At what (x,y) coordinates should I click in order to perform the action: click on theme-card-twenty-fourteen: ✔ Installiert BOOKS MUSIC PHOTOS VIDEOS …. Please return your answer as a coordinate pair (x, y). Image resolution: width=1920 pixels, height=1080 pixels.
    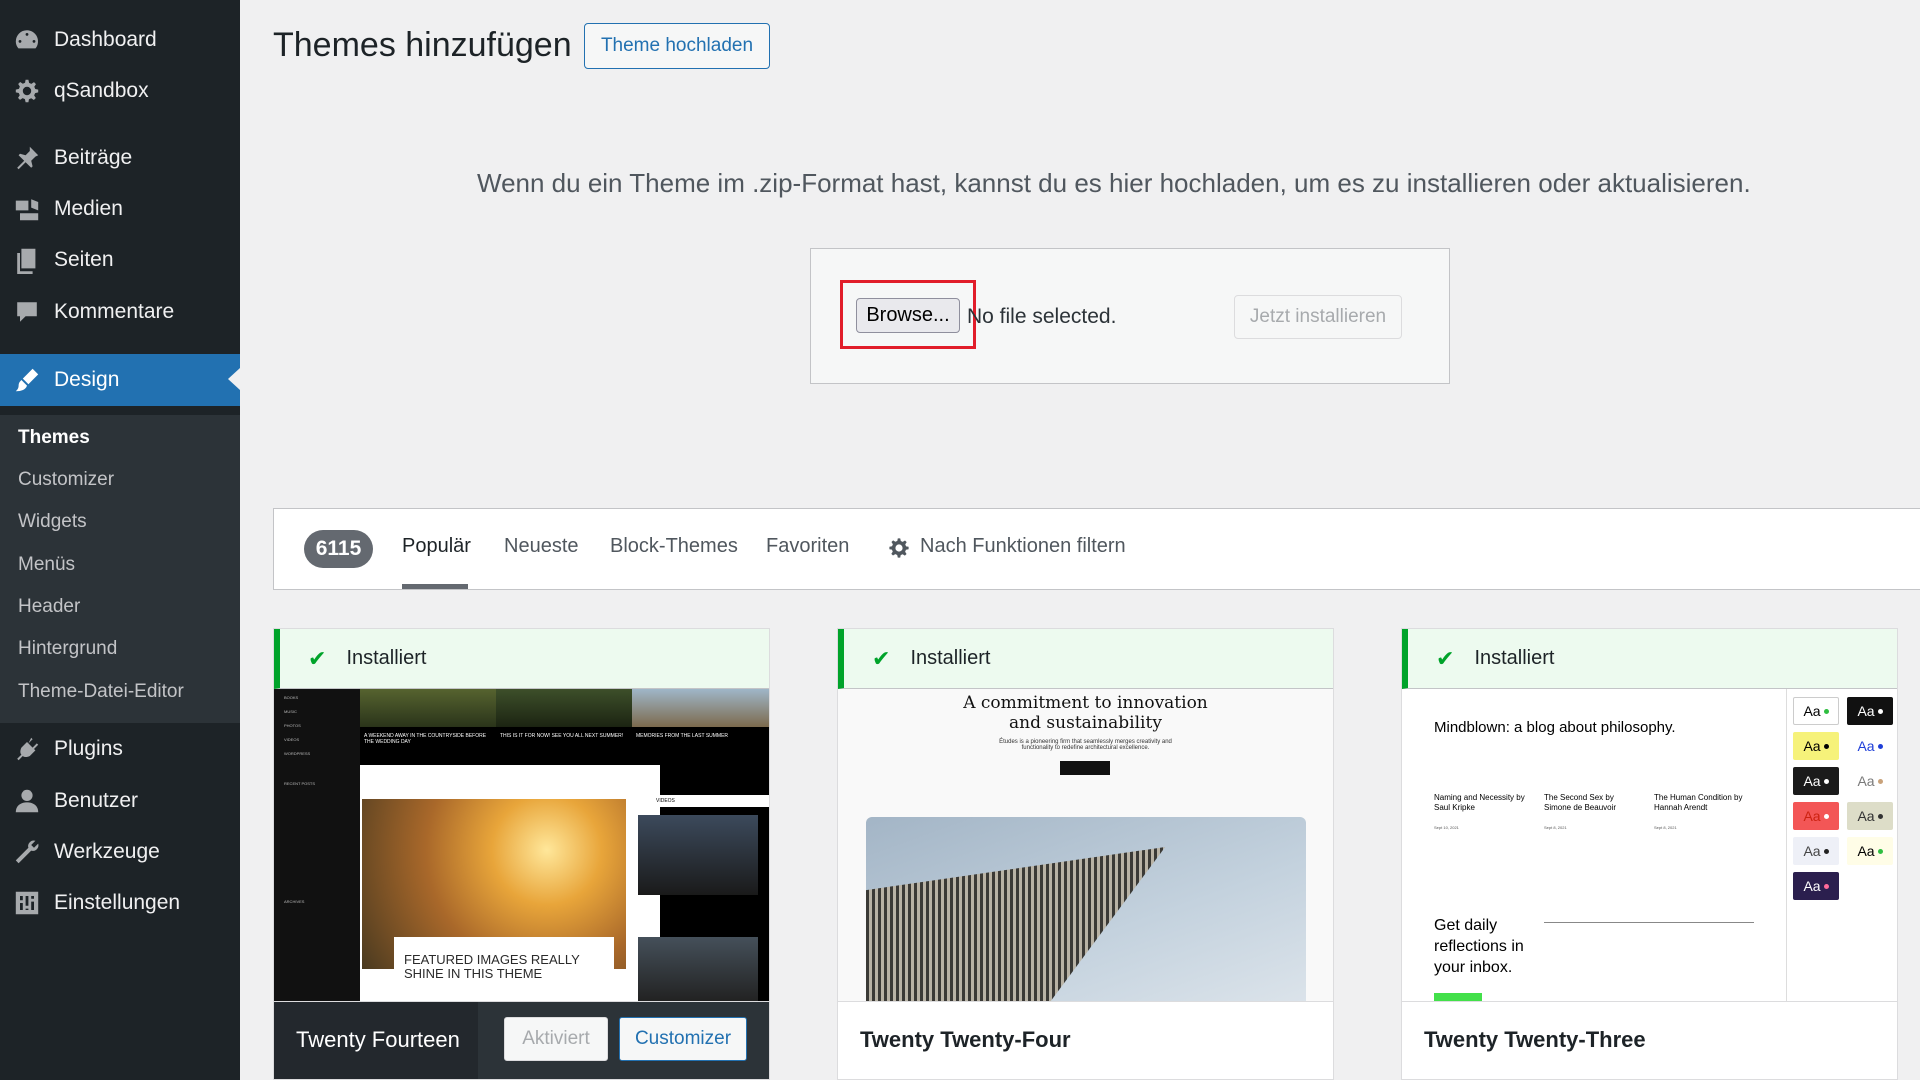
    Looking at the image, I should click on (521, 854).